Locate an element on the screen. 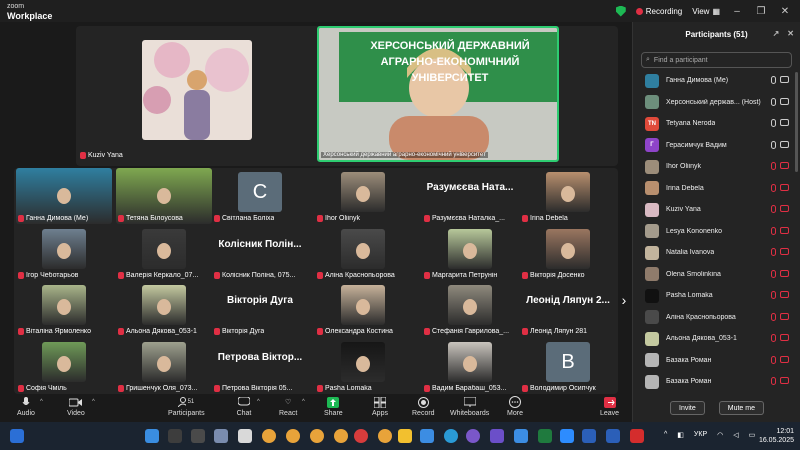 Image resolution: width=800 pixels, height=450 pixels. audio-button: Audio is located at coordinates (26, 406).